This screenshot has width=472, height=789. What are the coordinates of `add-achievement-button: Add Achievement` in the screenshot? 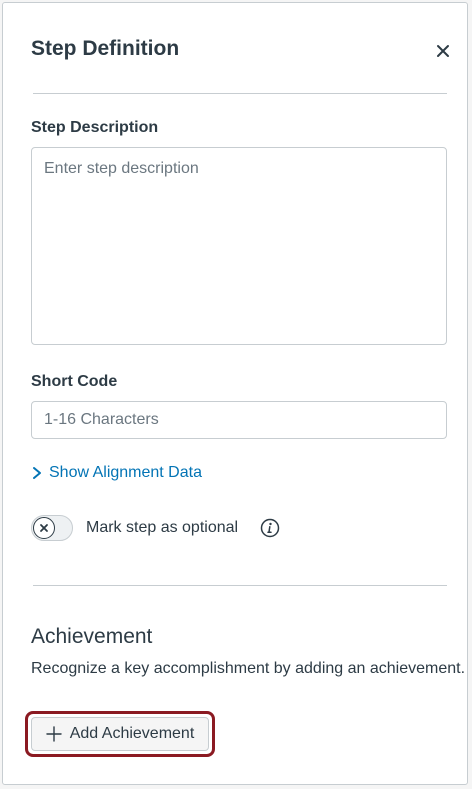 It's located at (120, 734).